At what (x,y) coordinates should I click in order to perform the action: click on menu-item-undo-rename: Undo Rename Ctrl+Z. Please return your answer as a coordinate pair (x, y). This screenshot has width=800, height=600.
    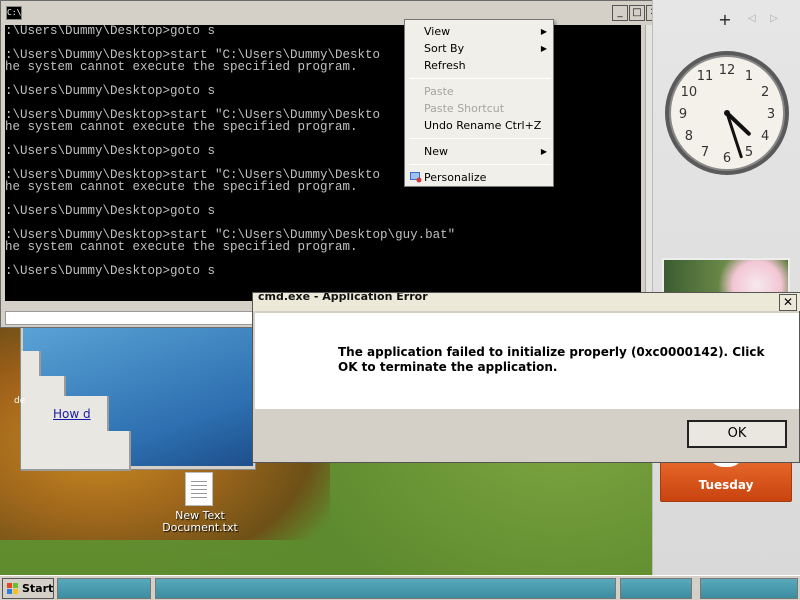
    Looking at the image, I should click on (480, 125).